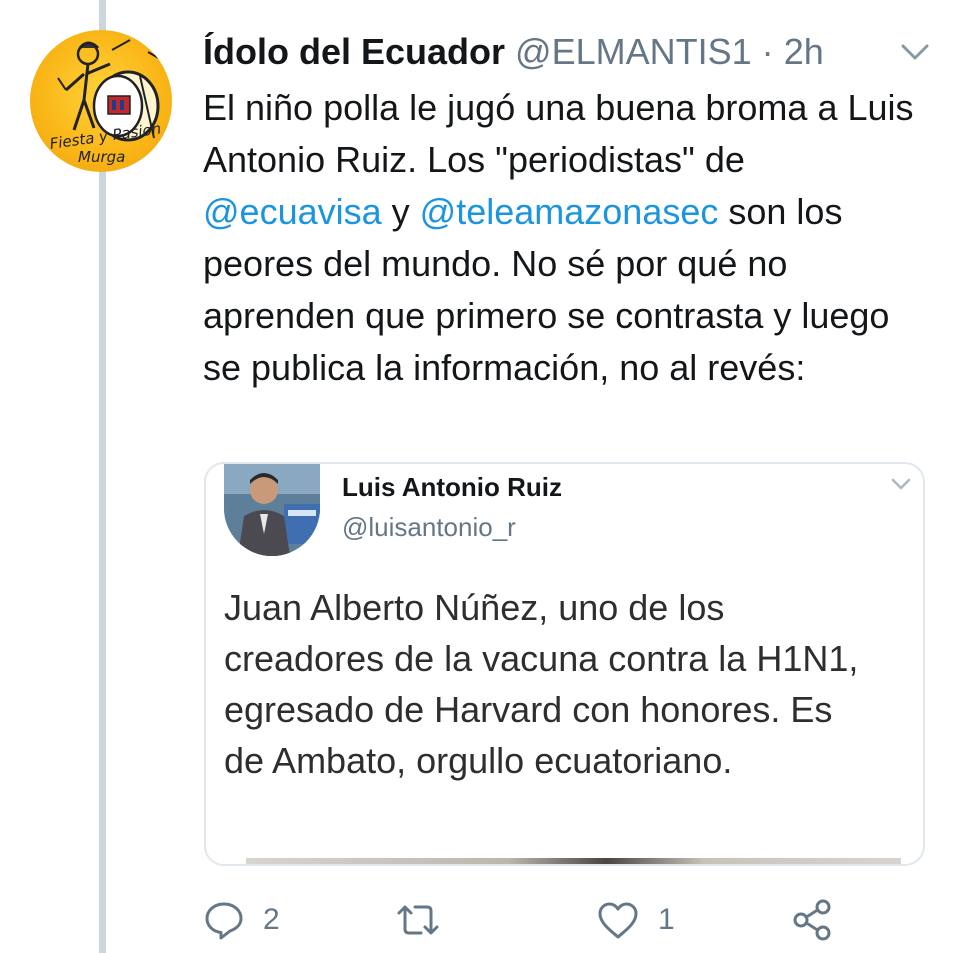 Image resolution: width=960 pixels, height=953 pixels. I want to click on share-icon, so click(812, 920).